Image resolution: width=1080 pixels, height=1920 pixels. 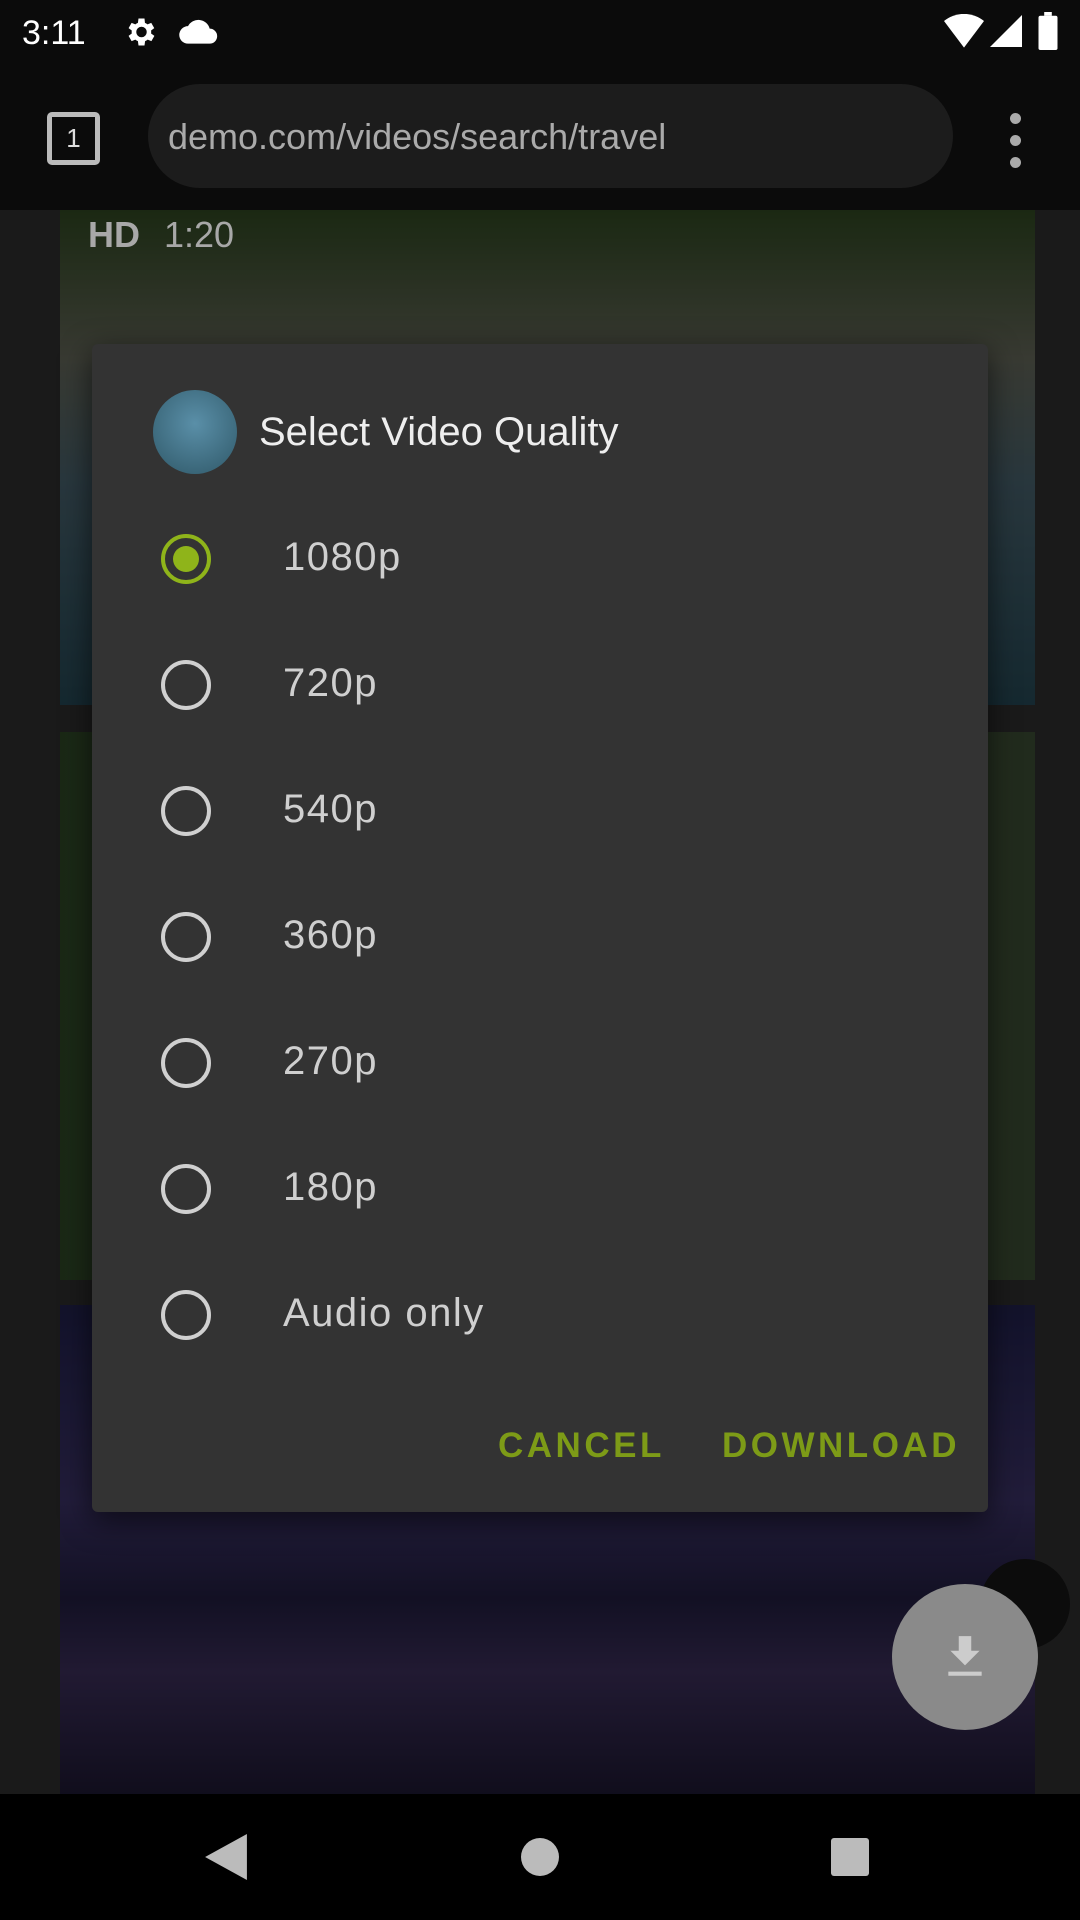 What do you see at coordinates (540, 1062) in the screenshot?
I see `quality-option-270p: 270p` at bounding box center [540, 1062].